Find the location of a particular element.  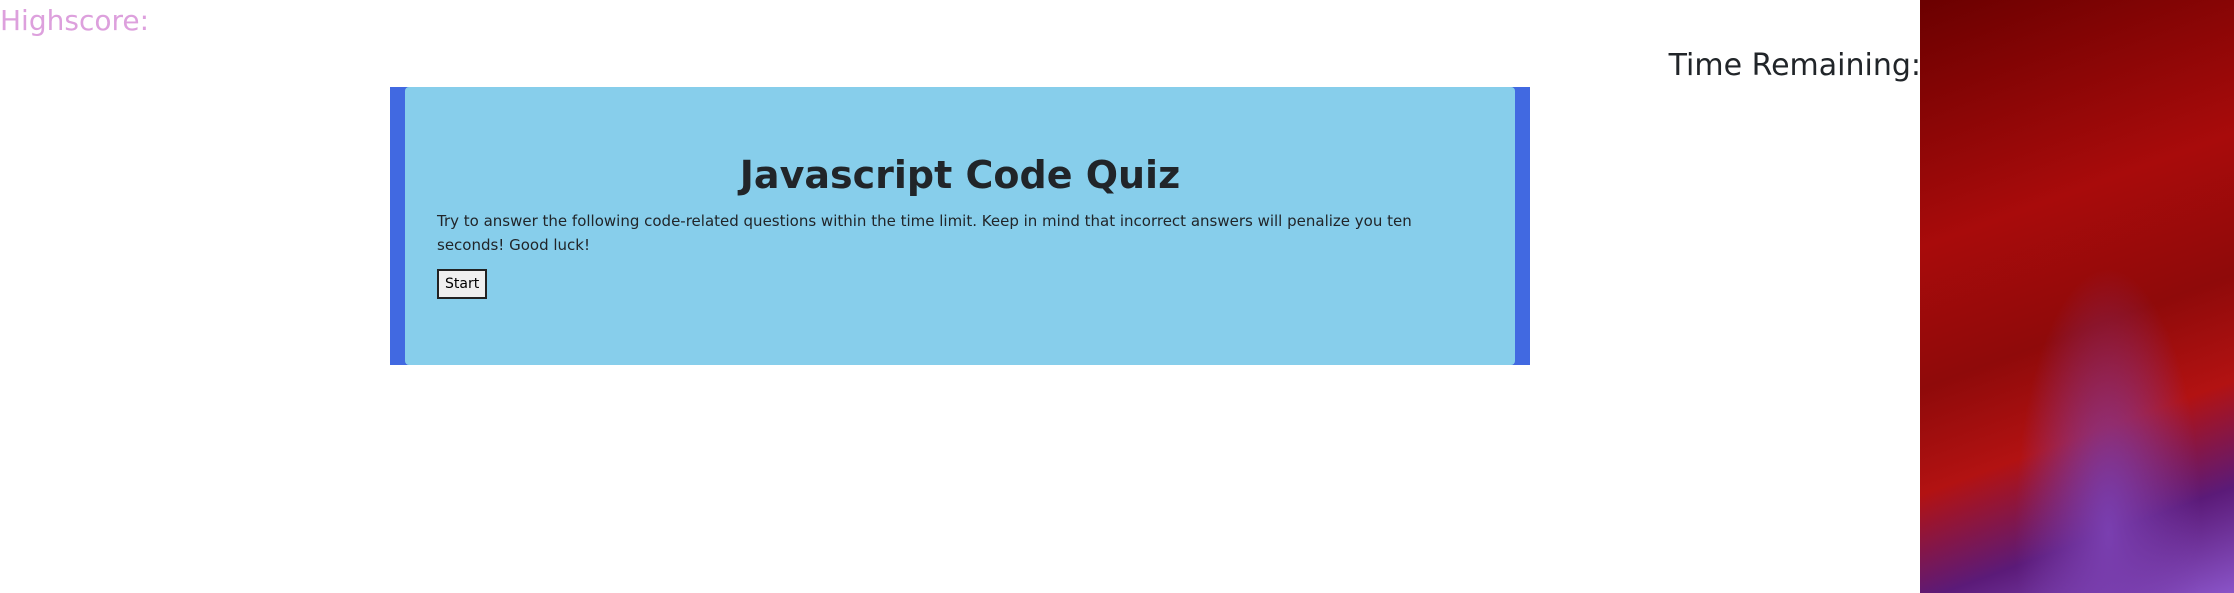

desktop-wallpaper is located at coordinates (2077, 296).